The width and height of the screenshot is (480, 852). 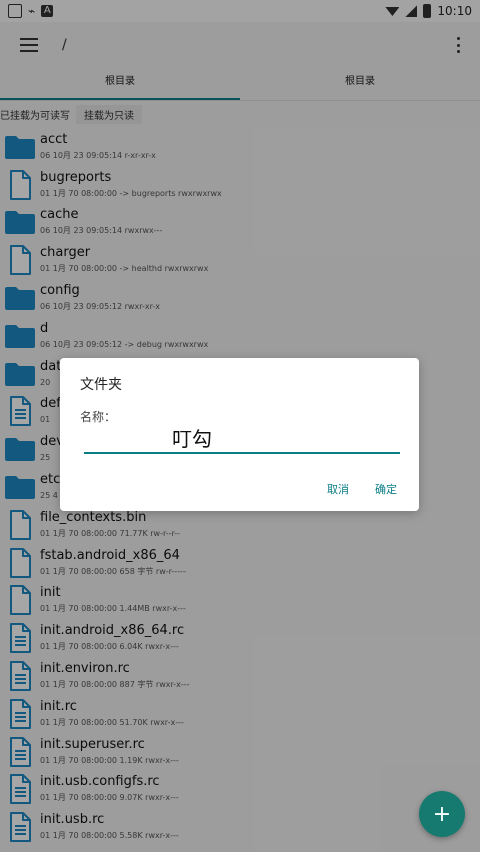 I want to click on folder-name-input, so click(x=242, y=438).